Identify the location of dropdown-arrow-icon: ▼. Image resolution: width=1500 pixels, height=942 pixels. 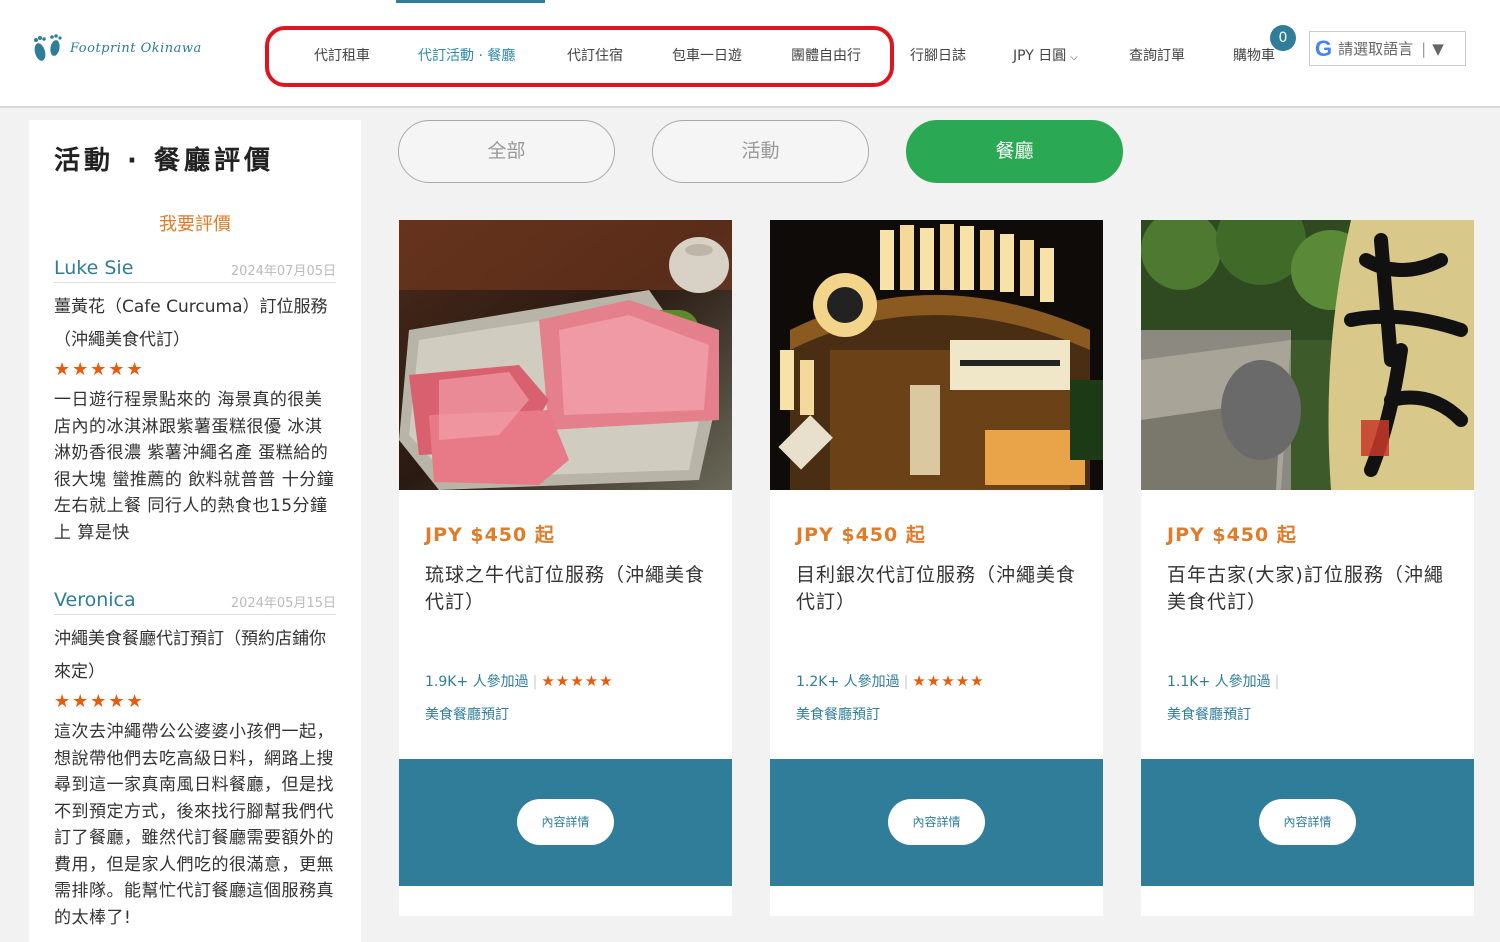
(1438, 48).